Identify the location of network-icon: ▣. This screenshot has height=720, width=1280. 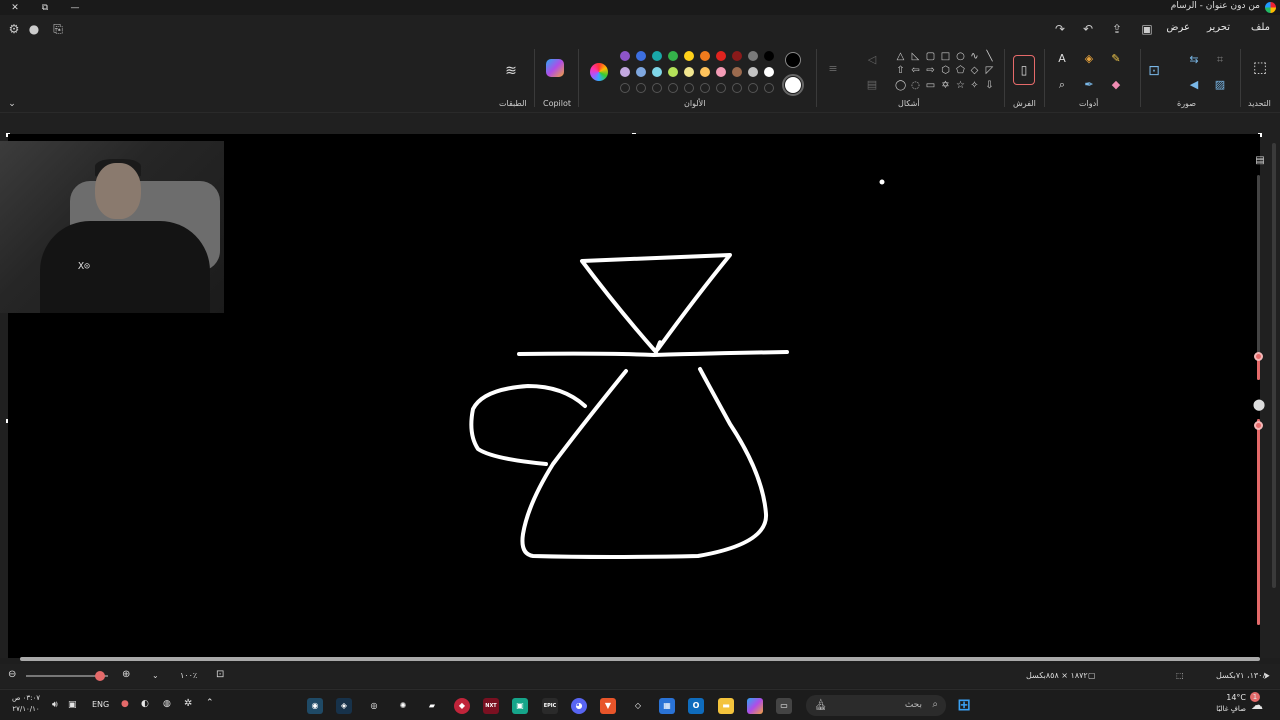
(72, 705).